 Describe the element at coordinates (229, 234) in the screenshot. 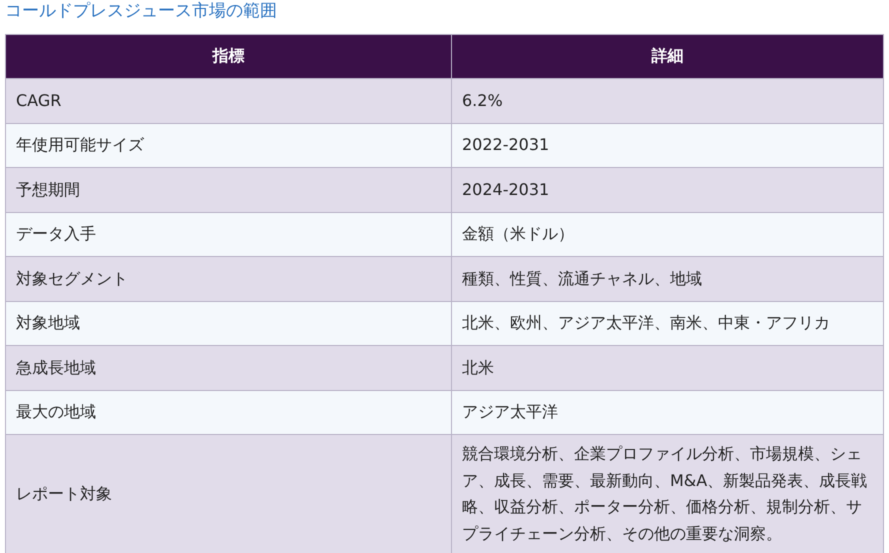

I see `table-cell: データ入手` at that location.